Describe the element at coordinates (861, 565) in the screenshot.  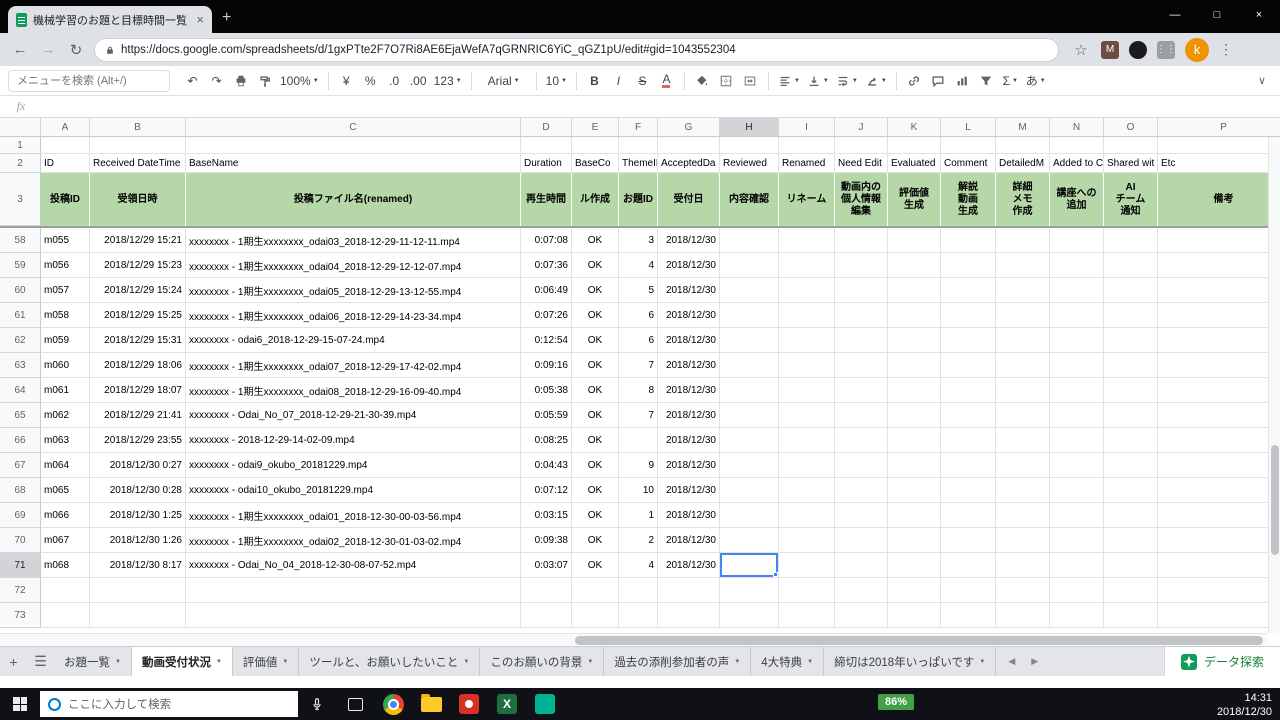
I see `cell-J71` at that location.